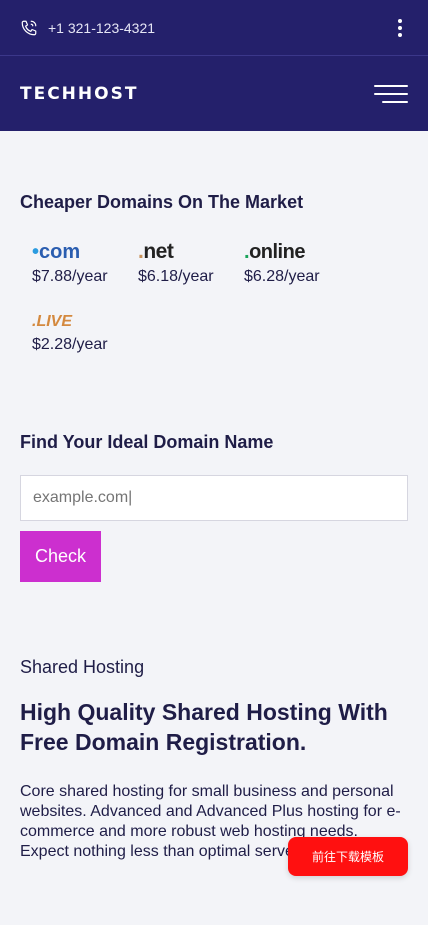  I want to click on tld-item-com: • com $7.88/year, so click(85, 261).